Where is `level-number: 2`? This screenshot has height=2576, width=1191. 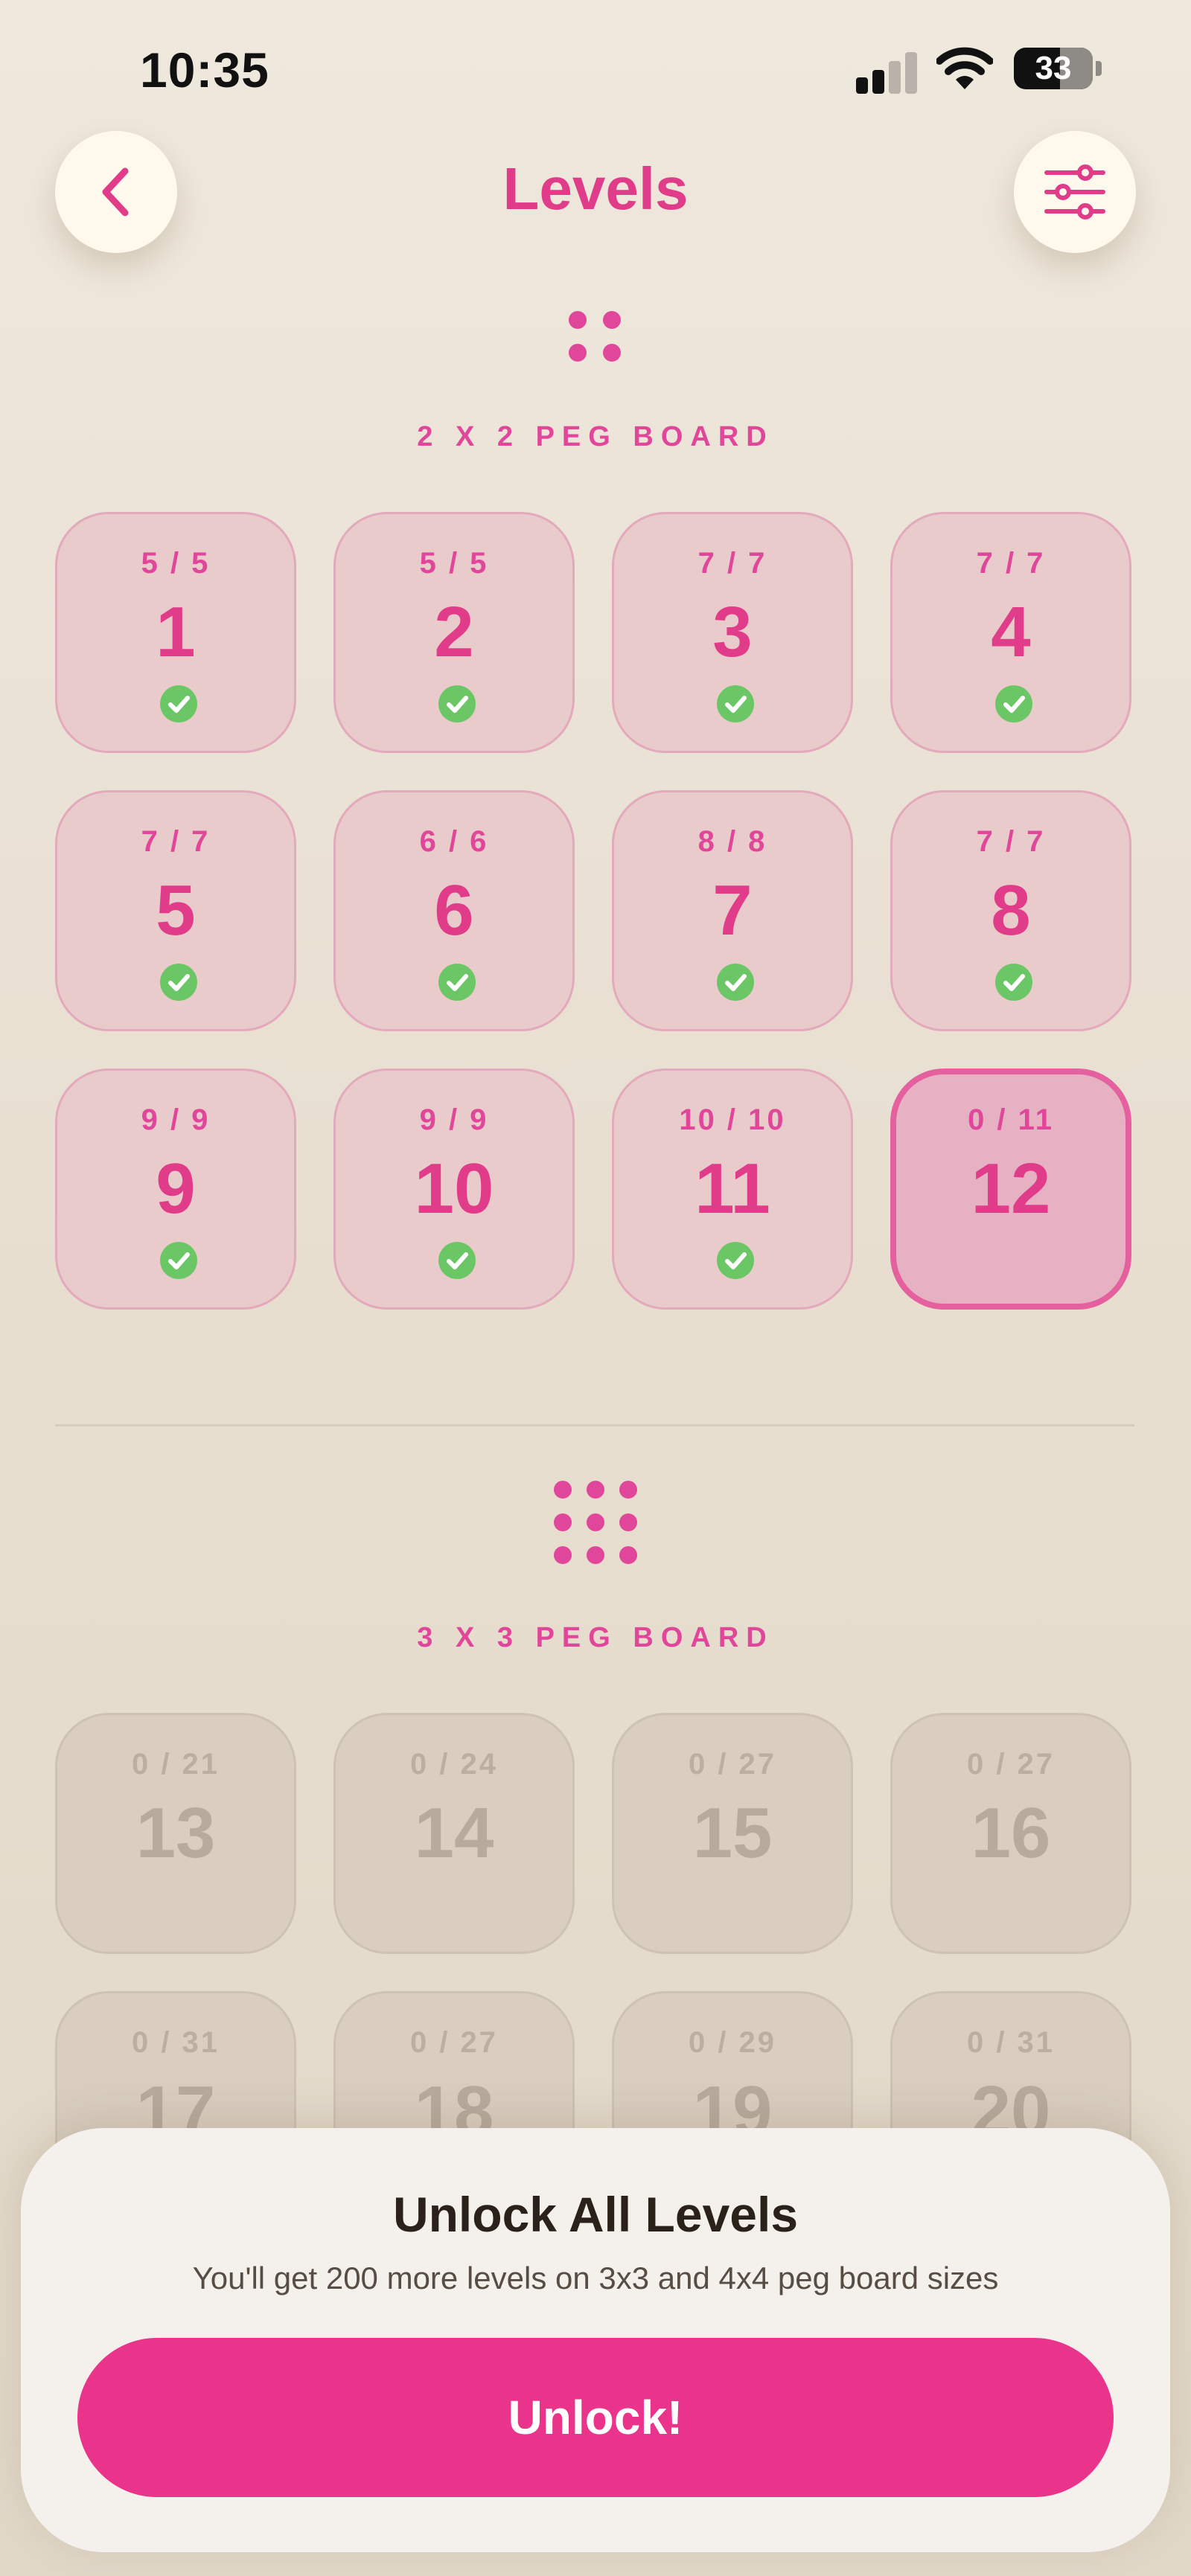 level-number: 2 is located at coordinates (454, 632).